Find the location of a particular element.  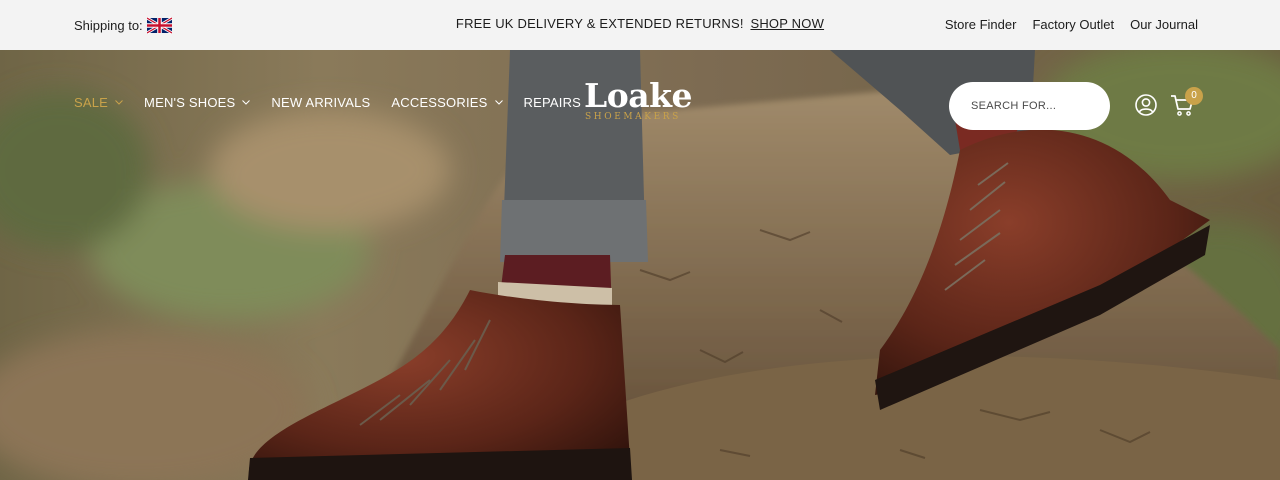

our-journal-link: Our Journal is located at coordinates (1164, 24).